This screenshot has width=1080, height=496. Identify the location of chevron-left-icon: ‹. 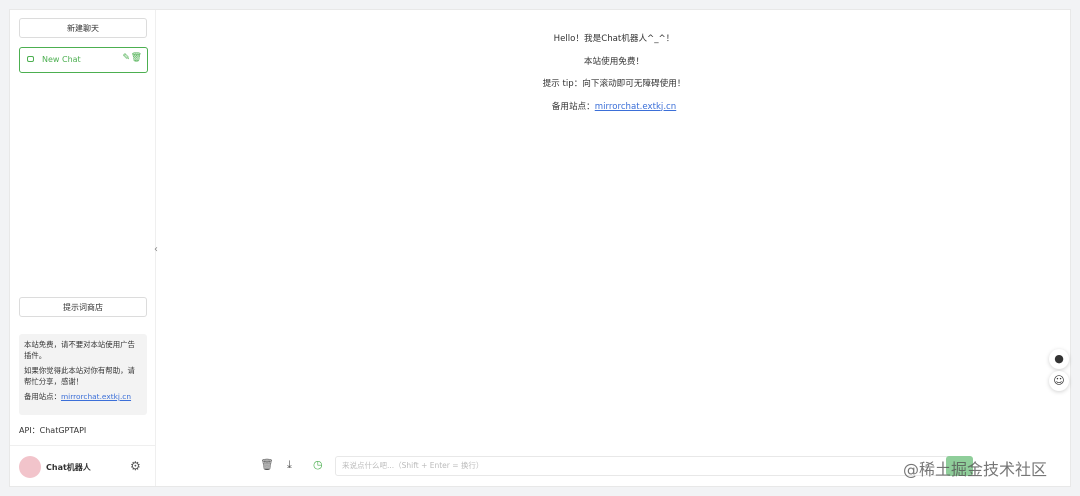
(156, 250).